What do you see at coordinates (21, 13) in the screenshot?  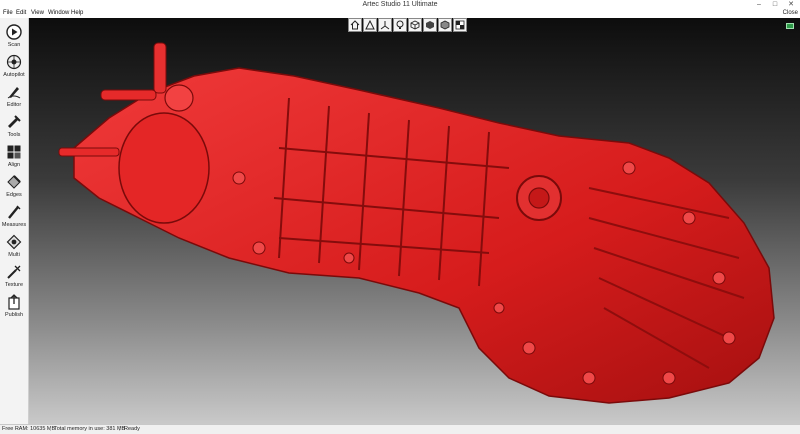 I see `menu-edit: Edit` at bounding box center [21, 13].